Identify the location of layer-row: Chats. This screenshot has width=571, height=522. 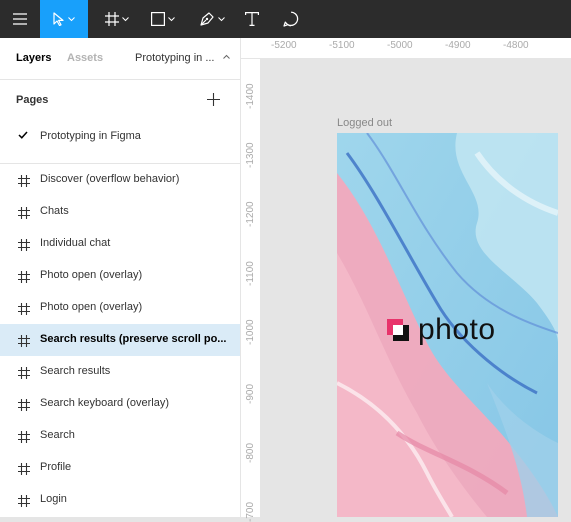
(120, 212).